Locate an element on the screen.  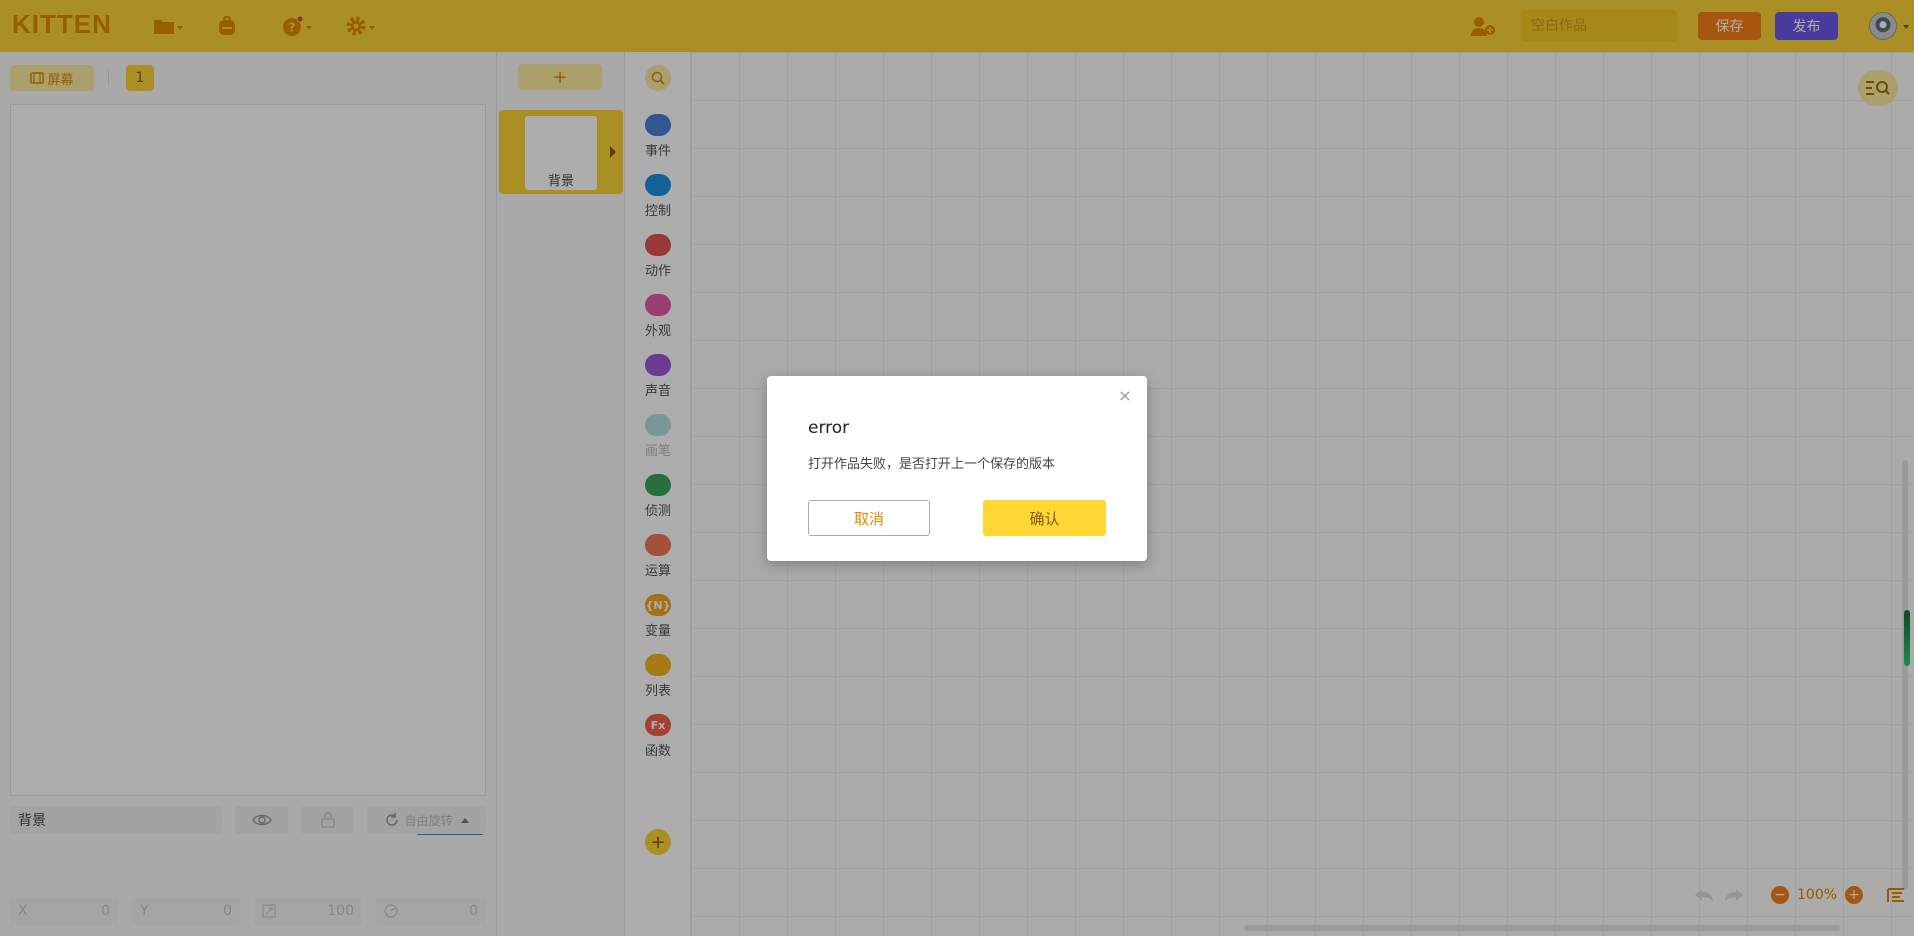
error-dialog: × error 打开作品失败，是否打开上一个保存的版本 取消 确认 is located at coordinates (957, 468).